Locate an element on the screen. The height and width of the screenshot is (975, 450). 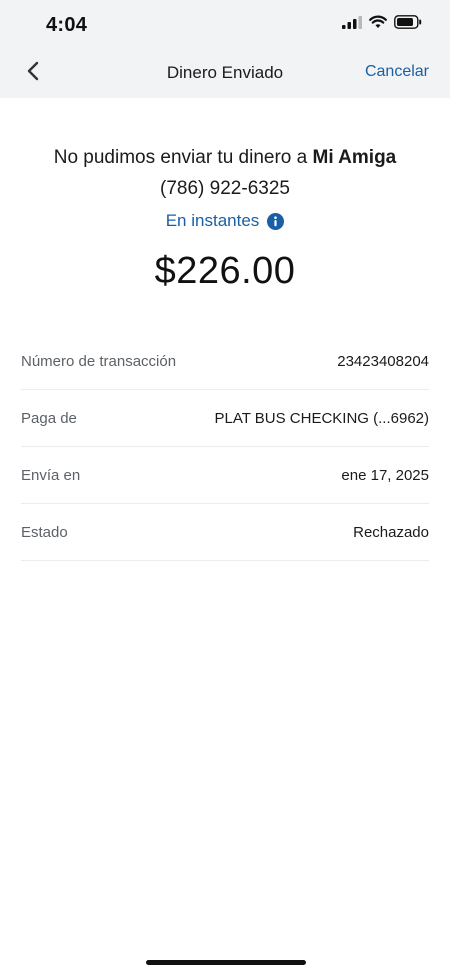
detail-label: Número de transacción is located at coordinates (99, 361).